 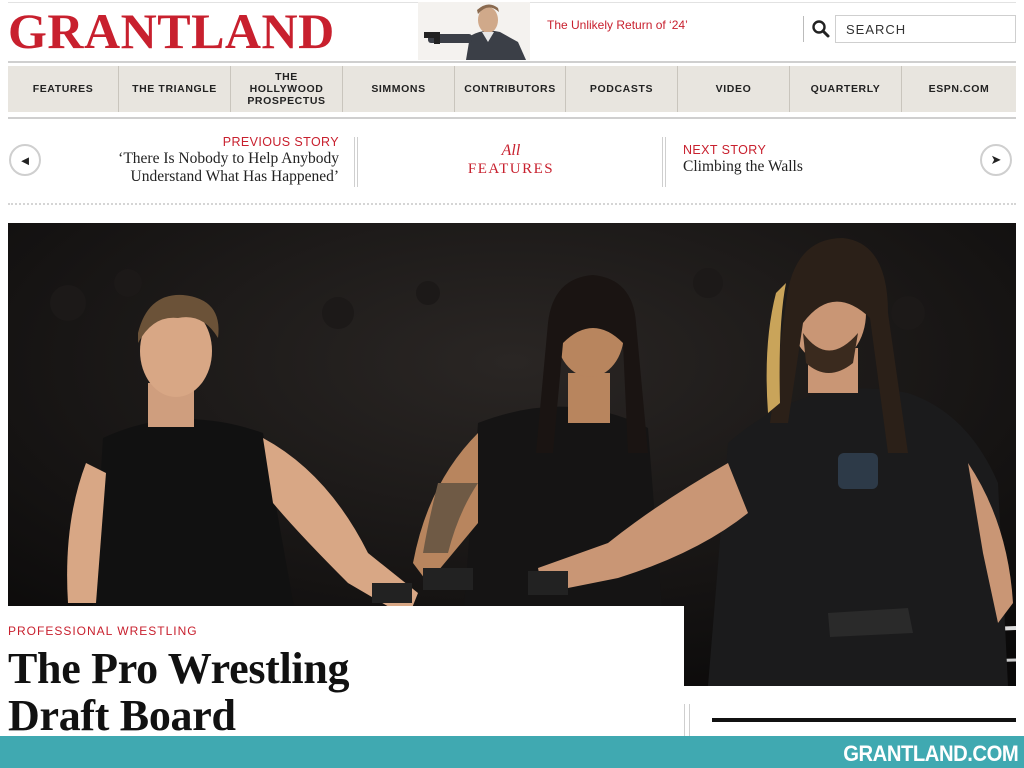 What do you see at coordinates (734, 89) in the screenshot?
I see `nav-item-video: VIDEO` at bounding box center [734, 89].